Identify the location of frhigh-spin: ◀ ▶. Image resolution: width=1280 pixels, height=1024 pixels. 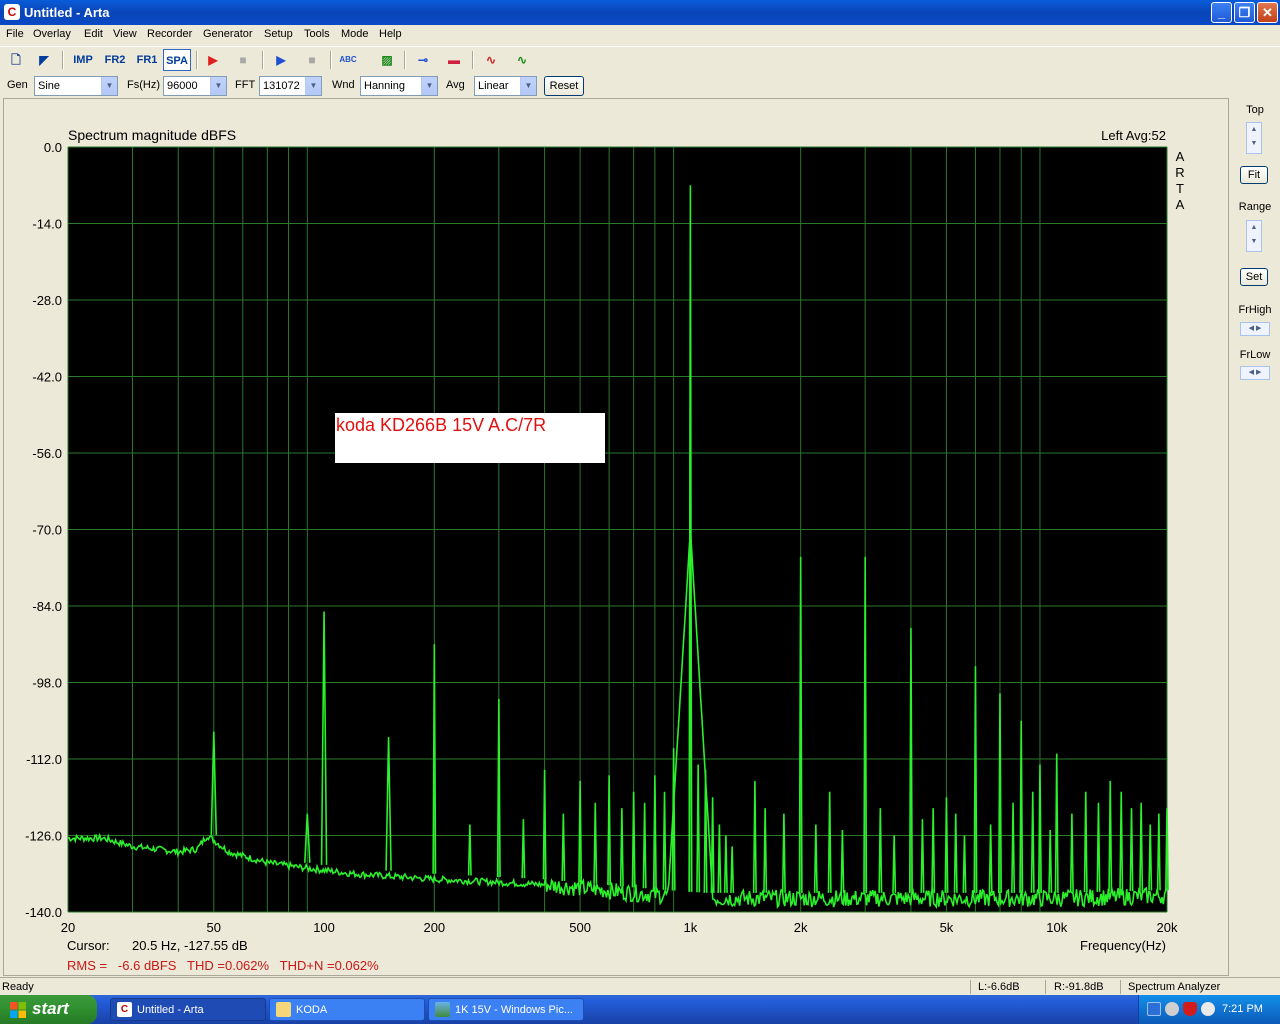
(1255, 329).